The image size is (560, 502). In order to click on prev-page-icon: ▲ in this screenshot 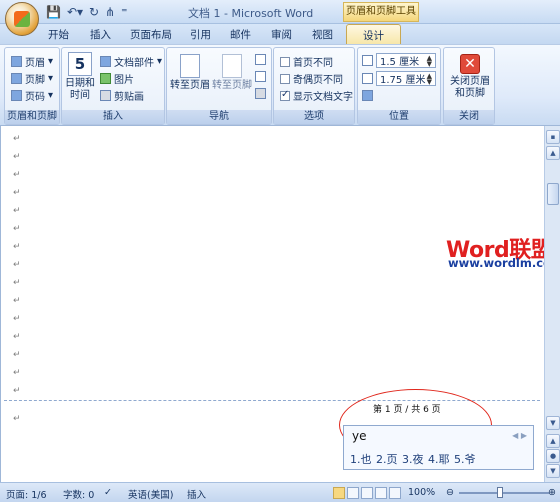, I will do `click(553, 441)`.